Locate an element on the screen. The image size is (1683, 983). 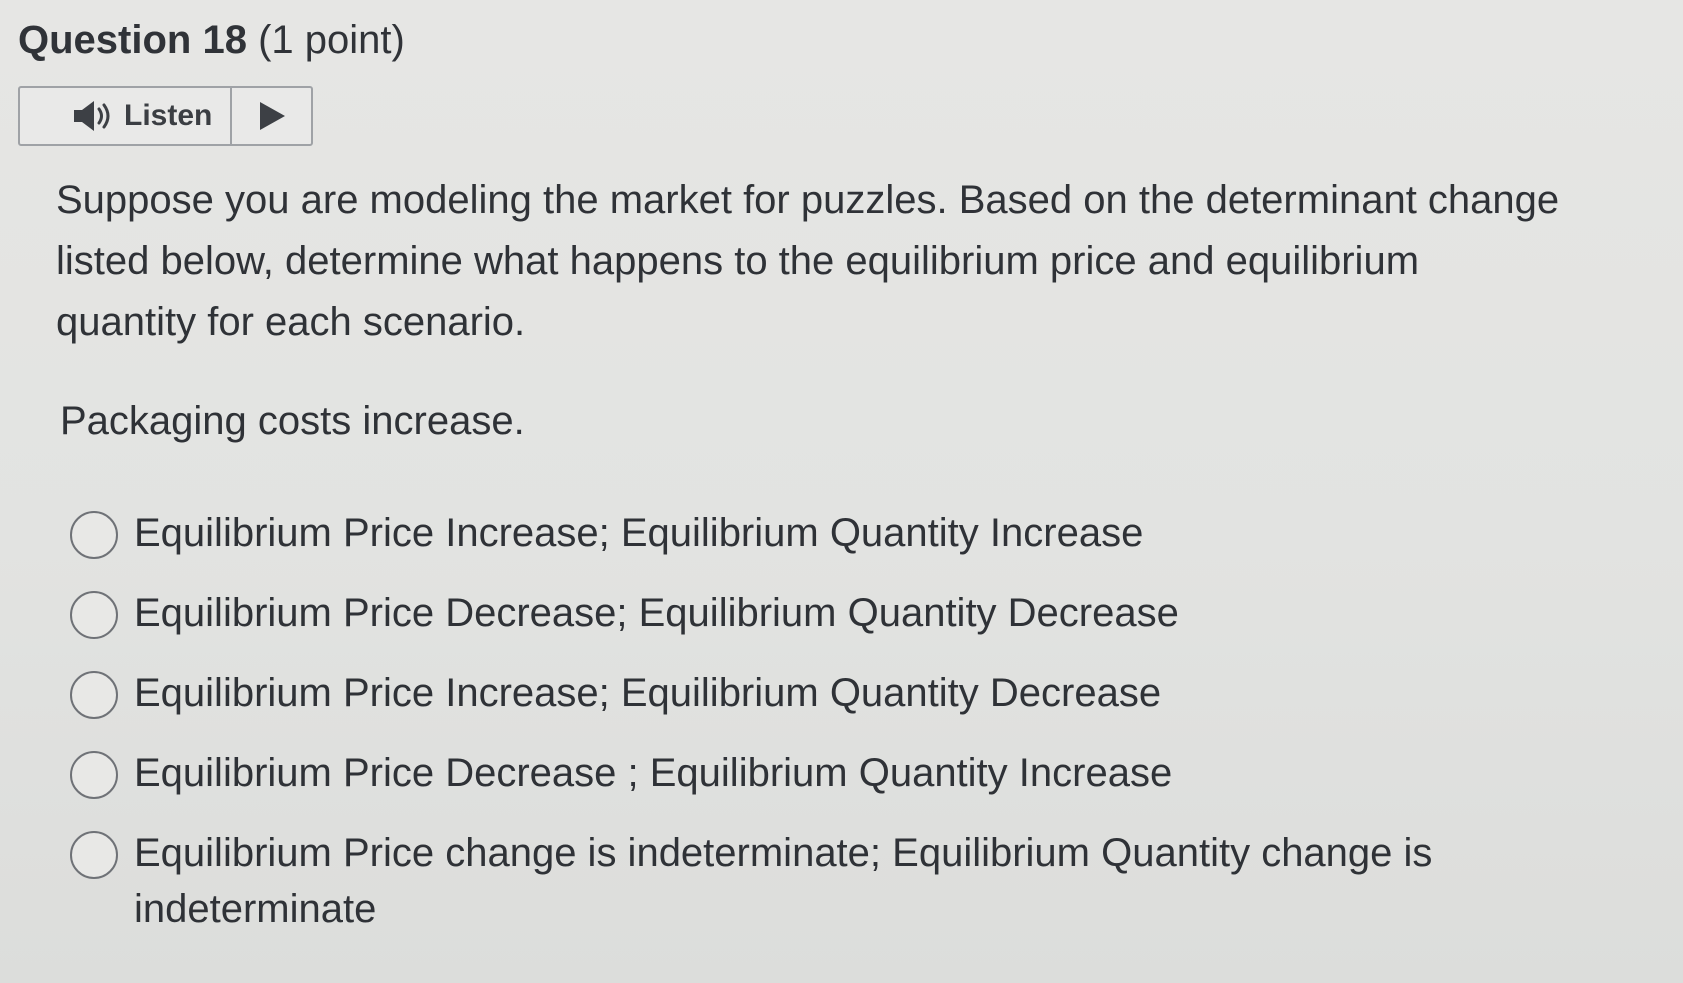
prompt-line: quantity for each scenario. is located at coordinates (291, 322).